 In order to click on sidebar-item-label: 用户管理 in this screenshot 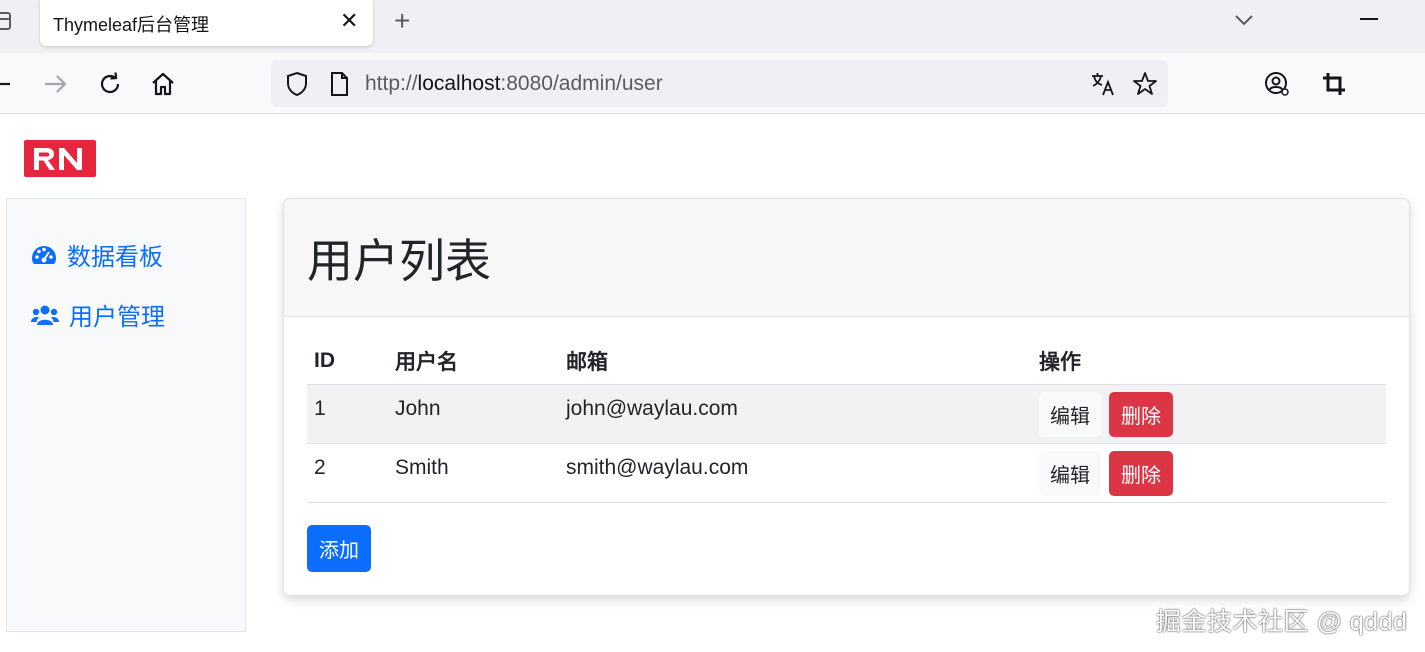, I will do `click(117, 317)`.